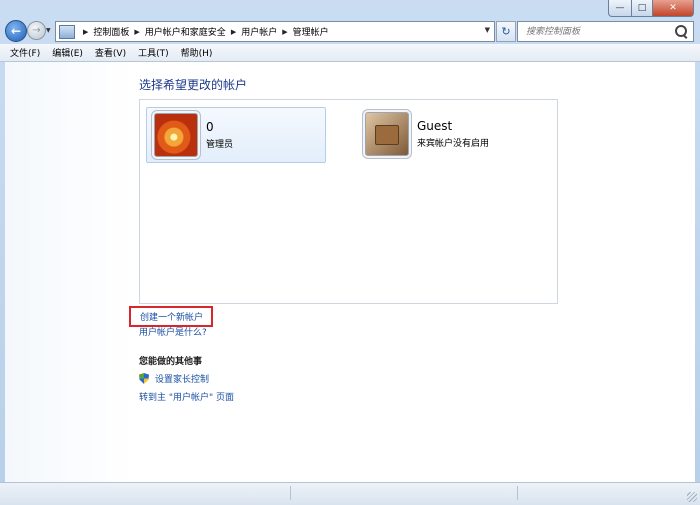  I want to click on chevron-down-icon: ▼, so click(48, 30).